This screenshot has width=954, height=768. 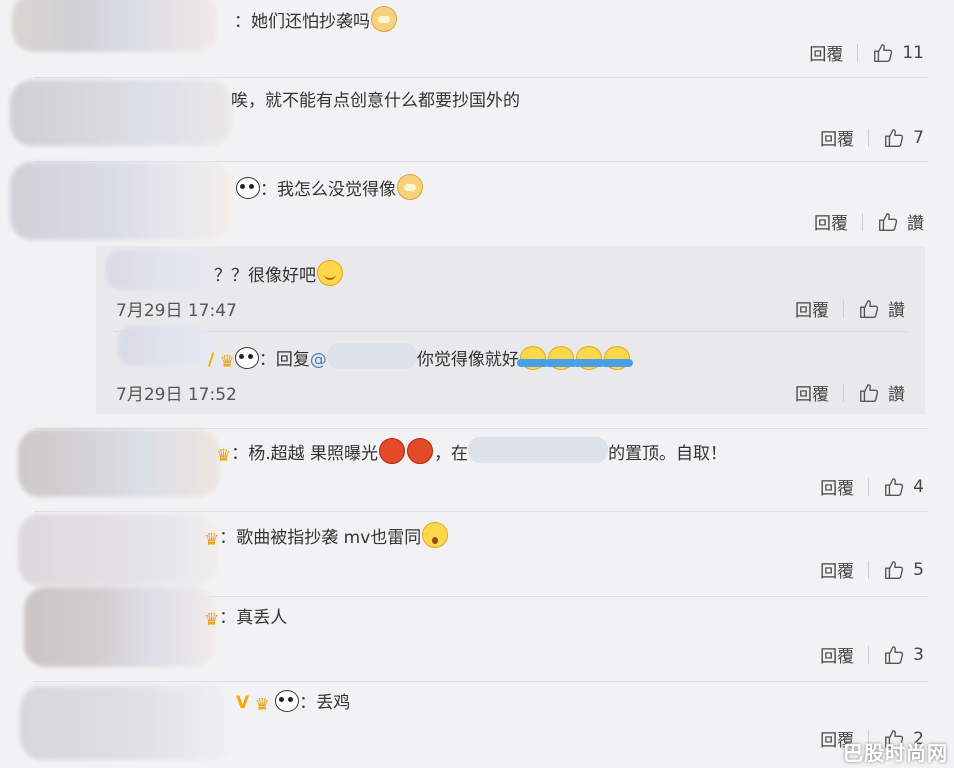 I want to click on comment-actions: 回覆 讚, so click(x=869, y=221).